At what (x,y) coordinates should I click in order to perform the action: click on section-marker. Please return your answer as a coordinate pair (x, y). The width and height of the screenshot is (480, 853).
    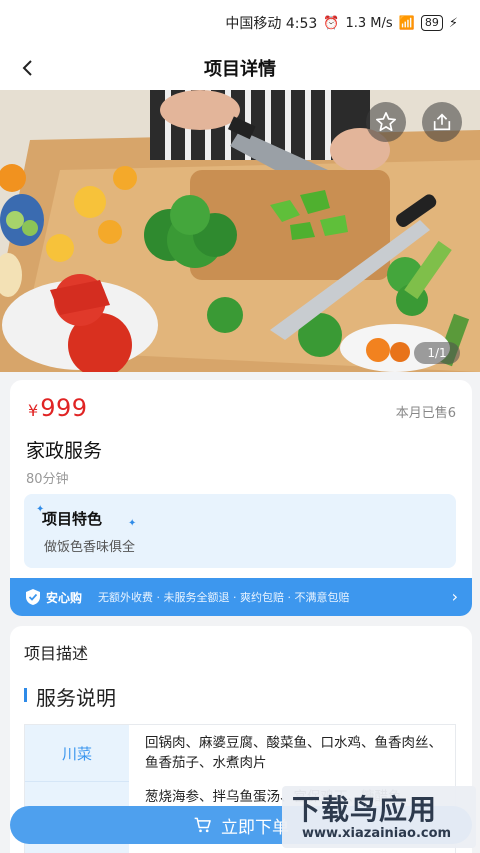
    Looking at the image, I should click on (25, 695).